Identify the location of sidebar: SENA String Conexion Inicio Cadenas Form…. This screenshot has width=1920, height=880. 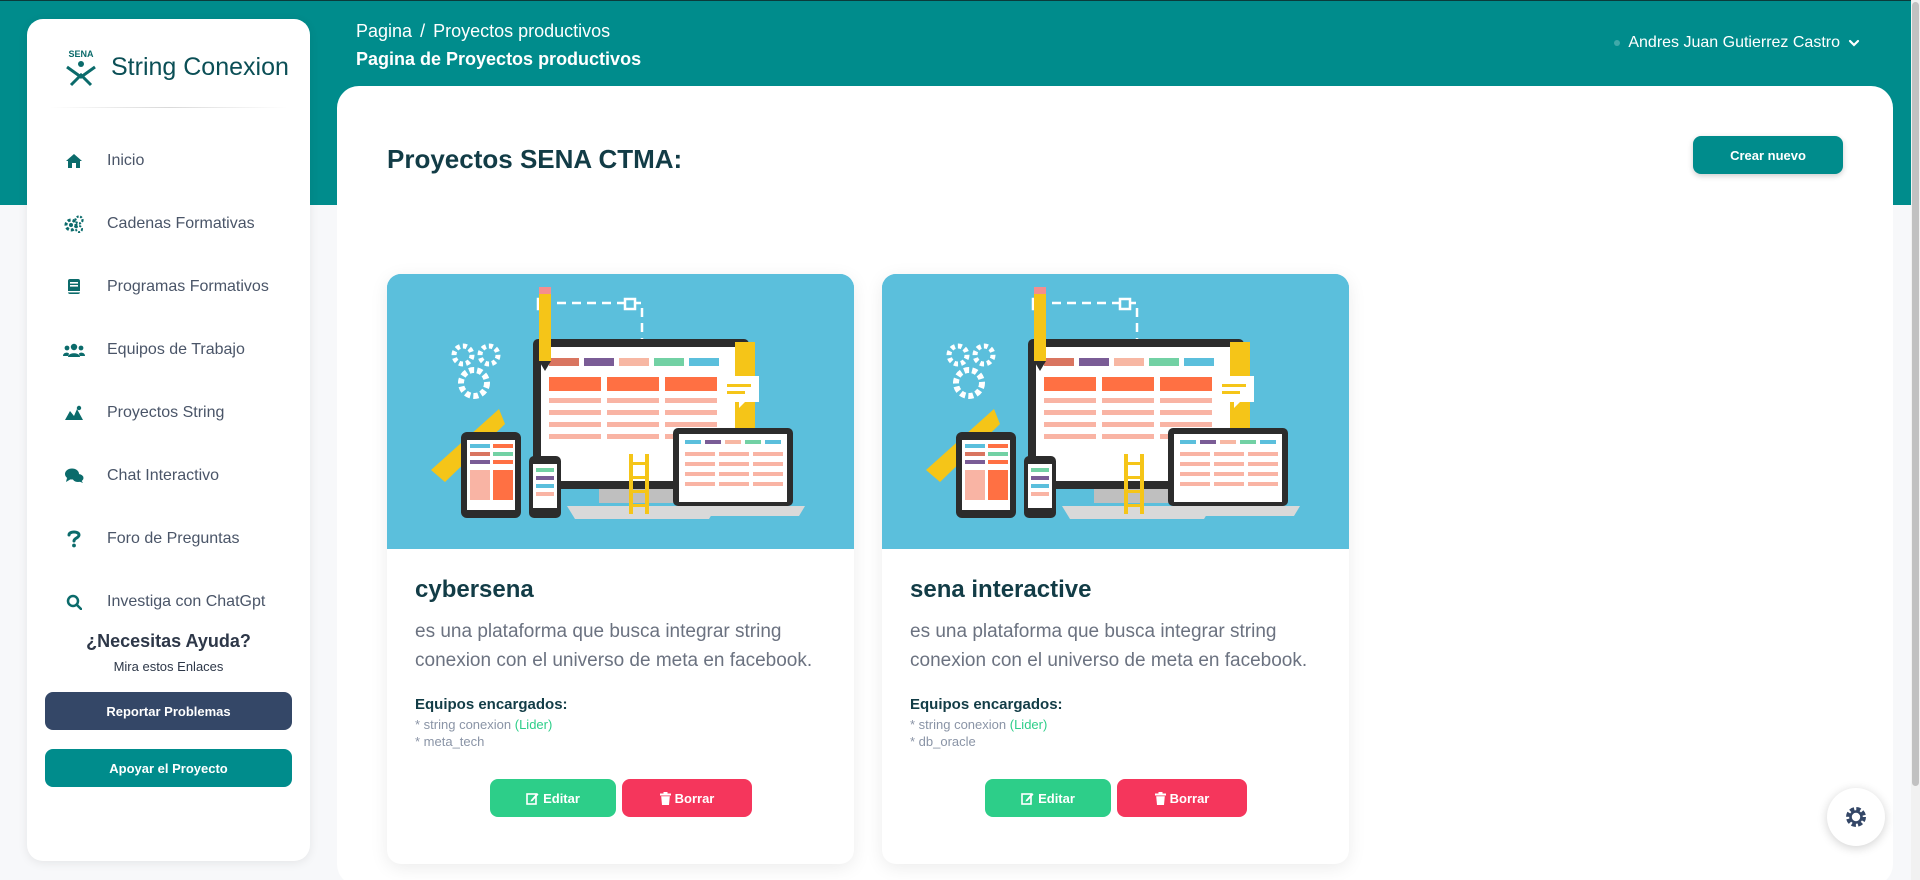
(168, 440).